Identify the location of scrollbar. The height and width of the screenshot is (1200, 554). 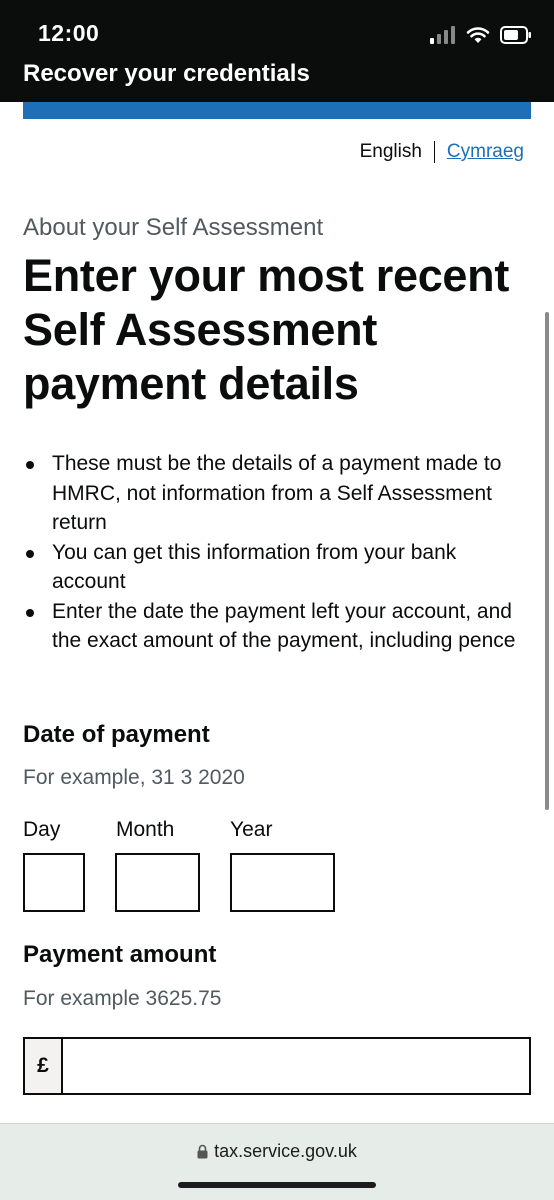
(547, 561).